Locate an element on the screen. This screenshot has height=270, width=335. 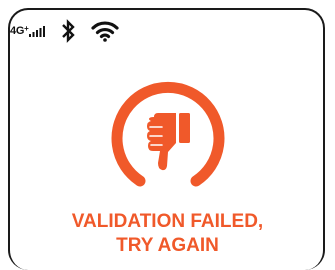
message-line-2: TRY AGAIN is located at coordinates (167, 245).